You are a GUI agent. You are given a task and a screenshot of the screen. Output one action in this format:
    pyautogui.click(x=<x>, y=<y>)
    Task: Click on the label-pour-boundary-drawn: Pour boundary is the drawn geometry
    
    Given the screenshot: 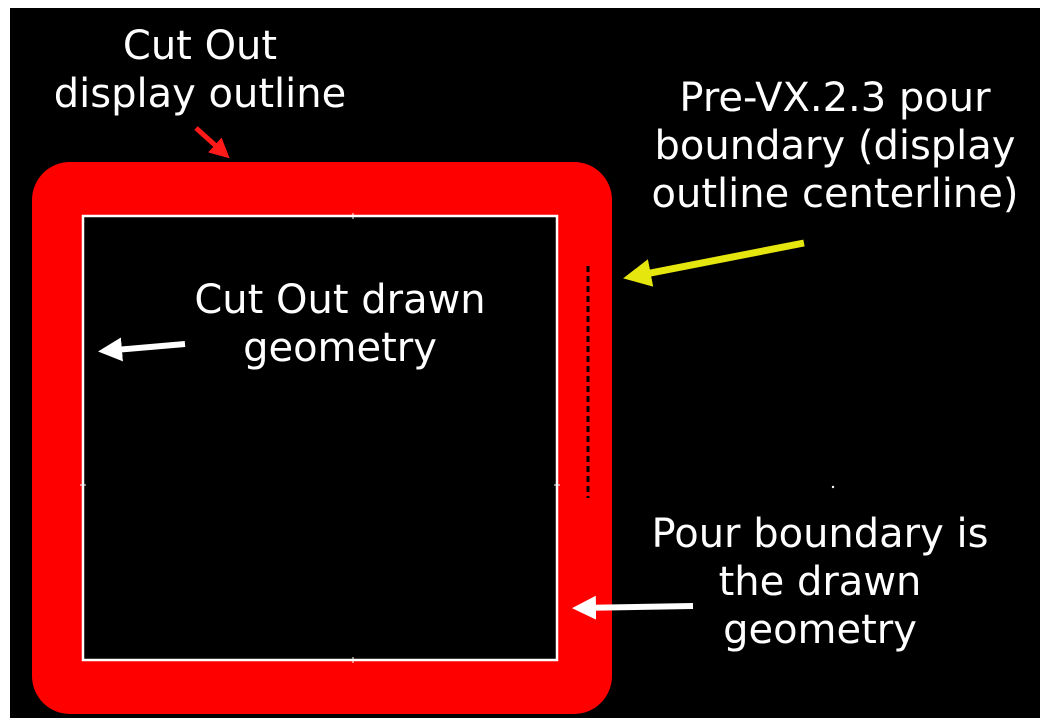 What is the action you would take?
    pyautogui.click(x=820, y=582)
    